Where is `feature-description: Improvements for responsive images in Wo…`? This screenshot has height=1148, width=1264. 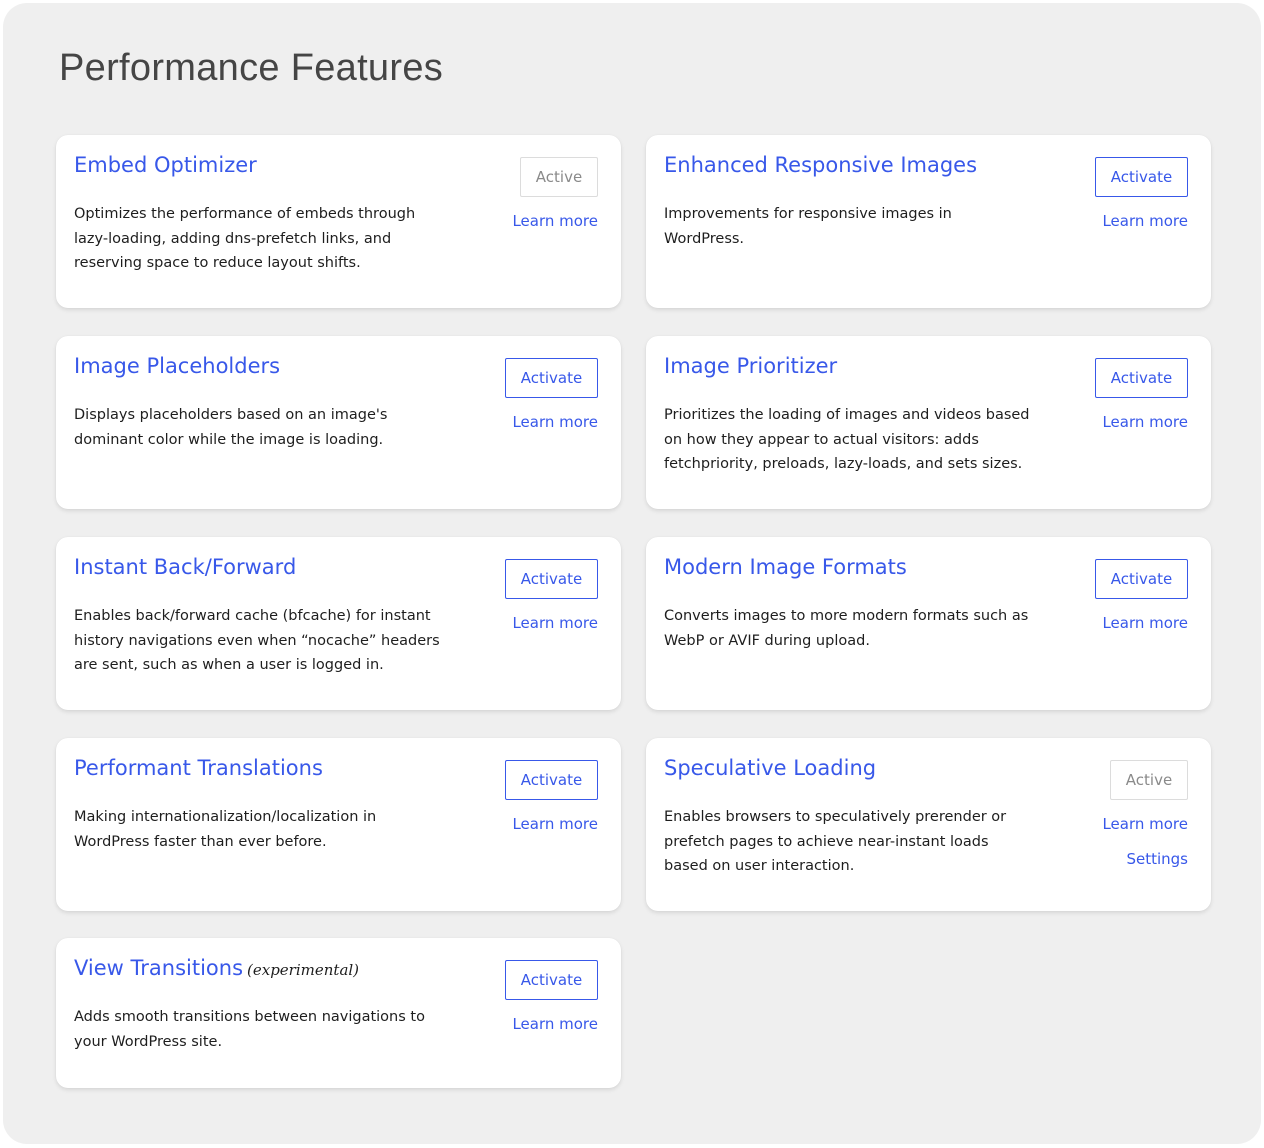 feature-description: Improvements for responsive images in Wo… is located at coordinates (808, 226).